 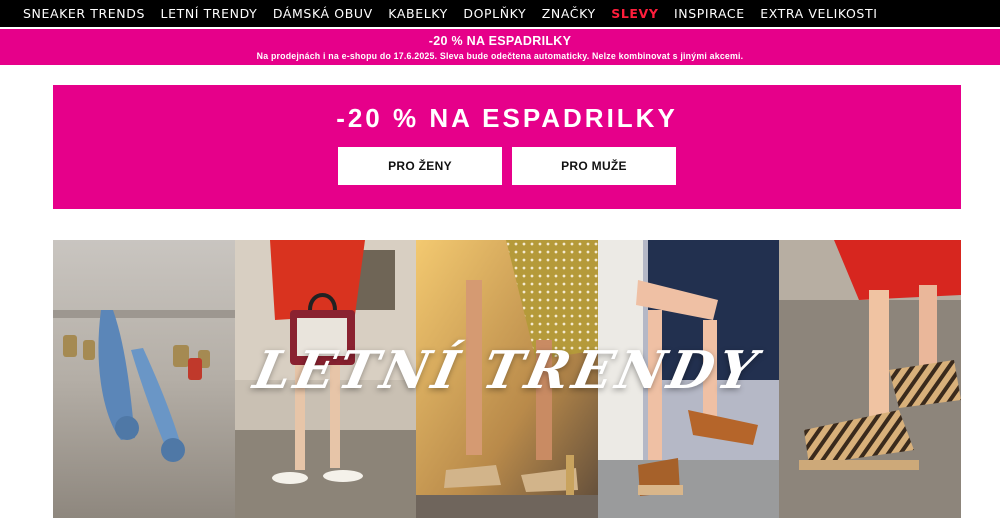 I want to click on nav-item-sneaker-trends: SNEAKER TRENDS, so click(x=84, y=13).